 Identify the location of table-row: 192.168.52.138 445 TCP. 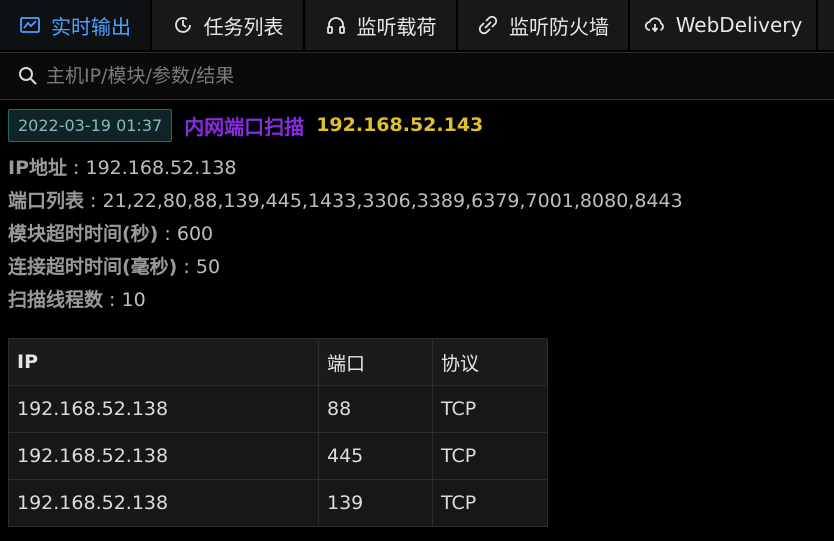
(278, 456).